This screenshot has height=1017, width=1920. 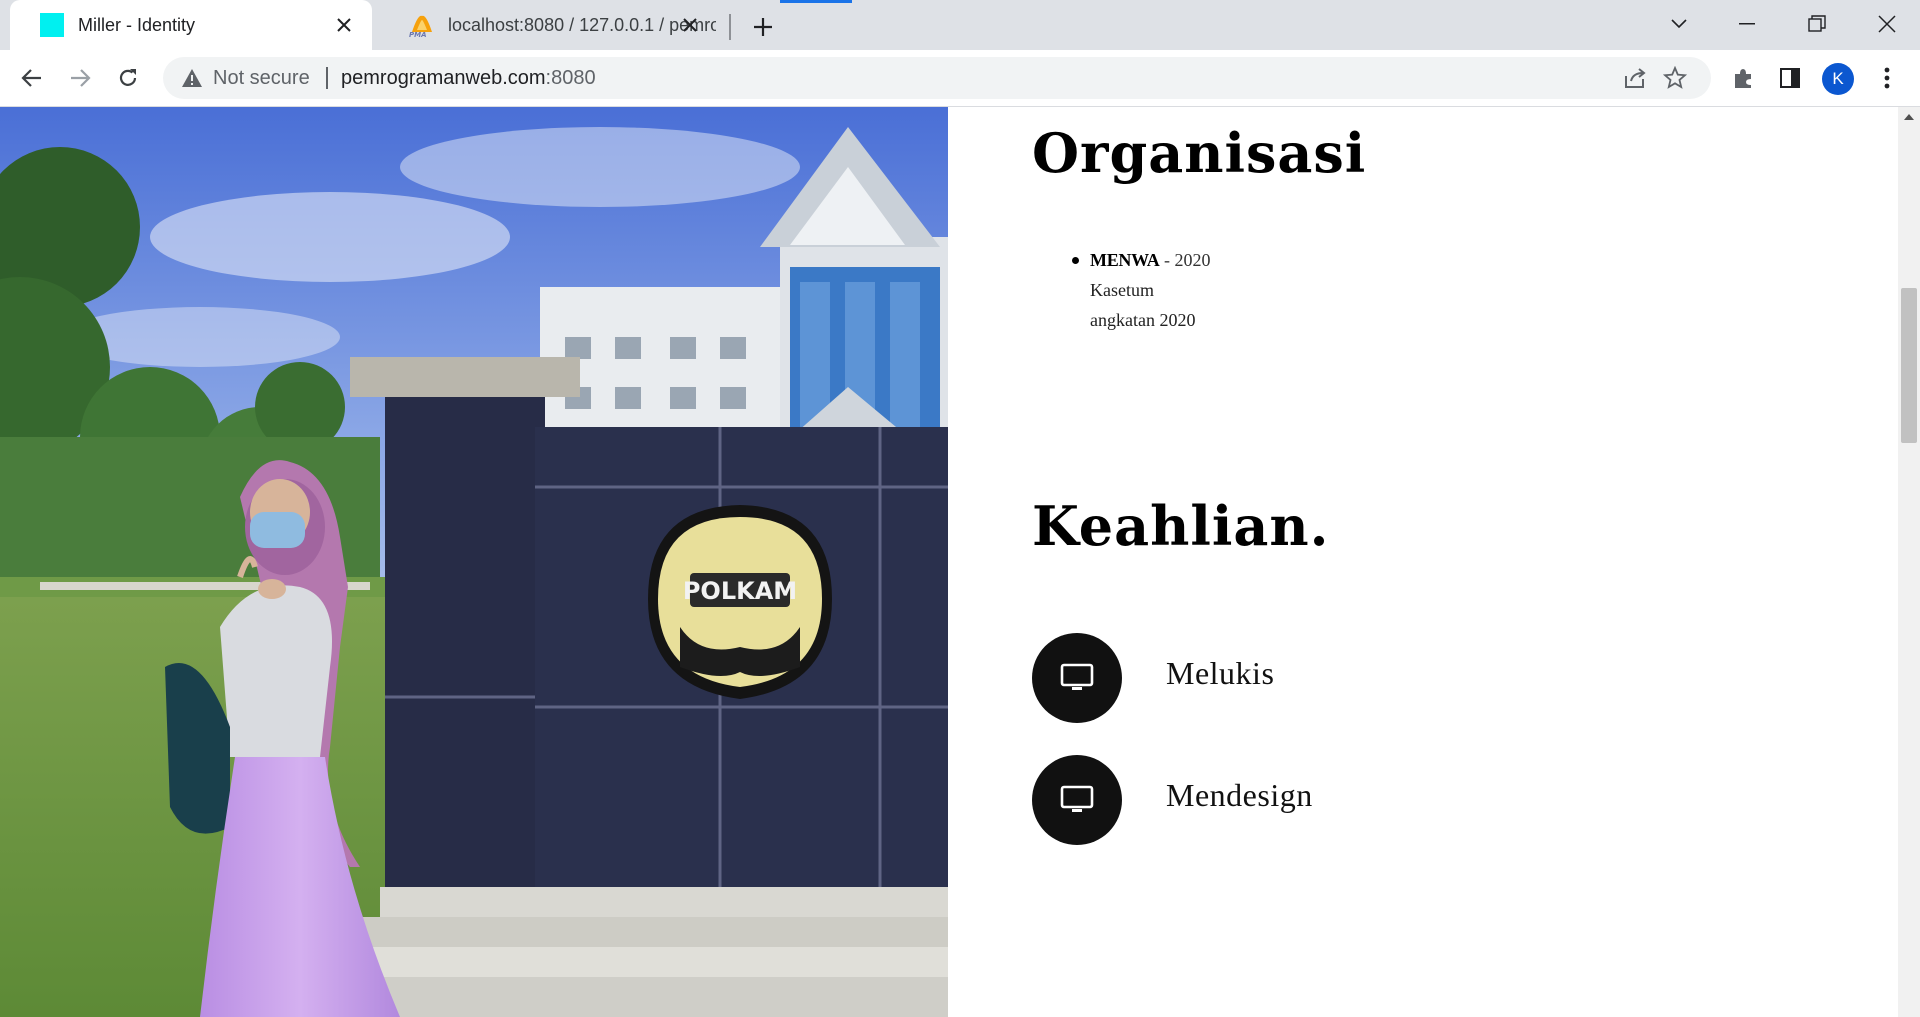 What do you see at coordinates (1075, 260) in the screenshot?
I see `list-bullet` at bounding box center [1075, 260].